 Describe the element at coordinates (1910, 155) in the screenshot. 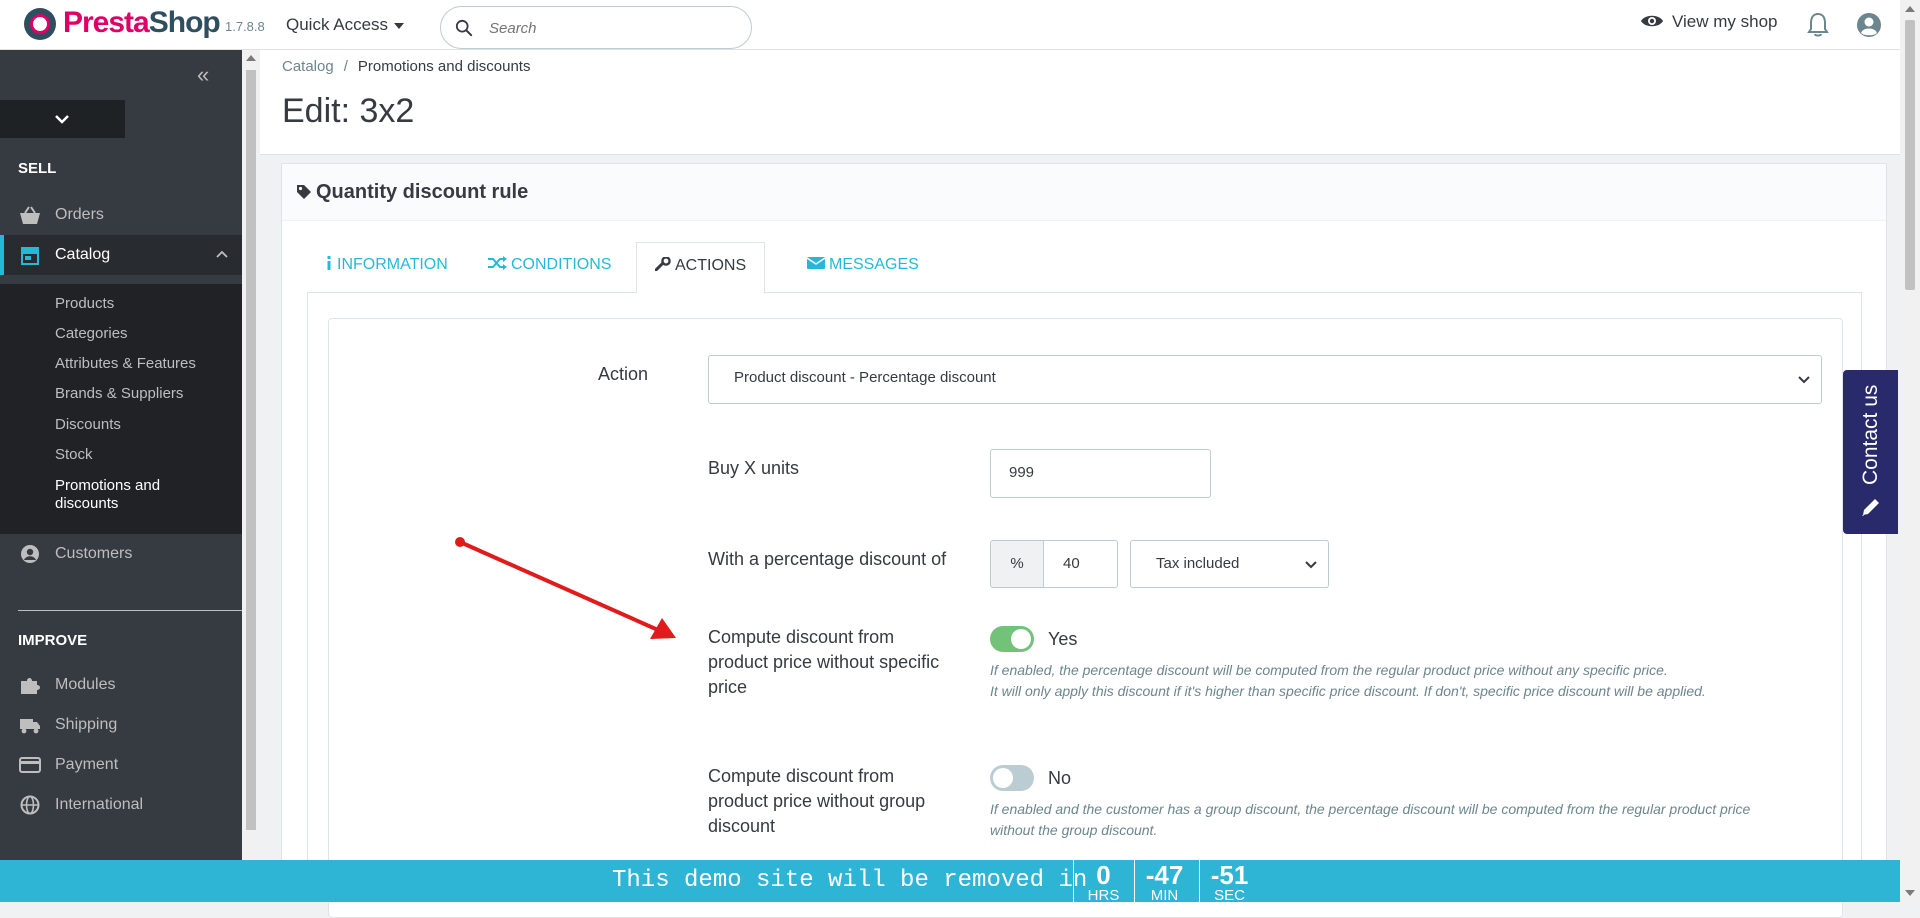

I see `page-scroll-thumb` at that location.